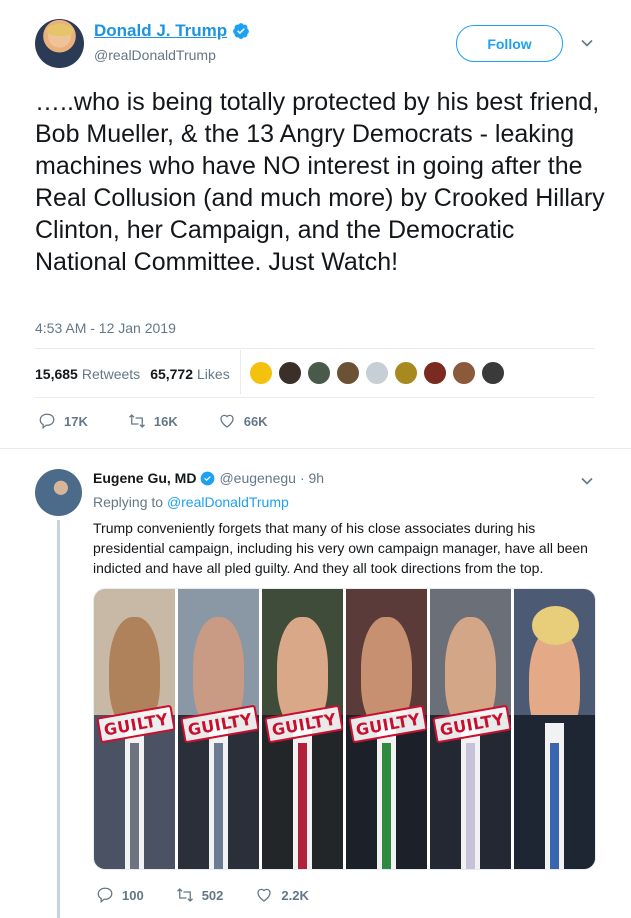 The height and width of the screenshot is (918, 631). What do you see at coordinates (228, 502) in the screenshot?
I see `replying-to-link: @realDonaldTrump` at bounding box center [228, 502].